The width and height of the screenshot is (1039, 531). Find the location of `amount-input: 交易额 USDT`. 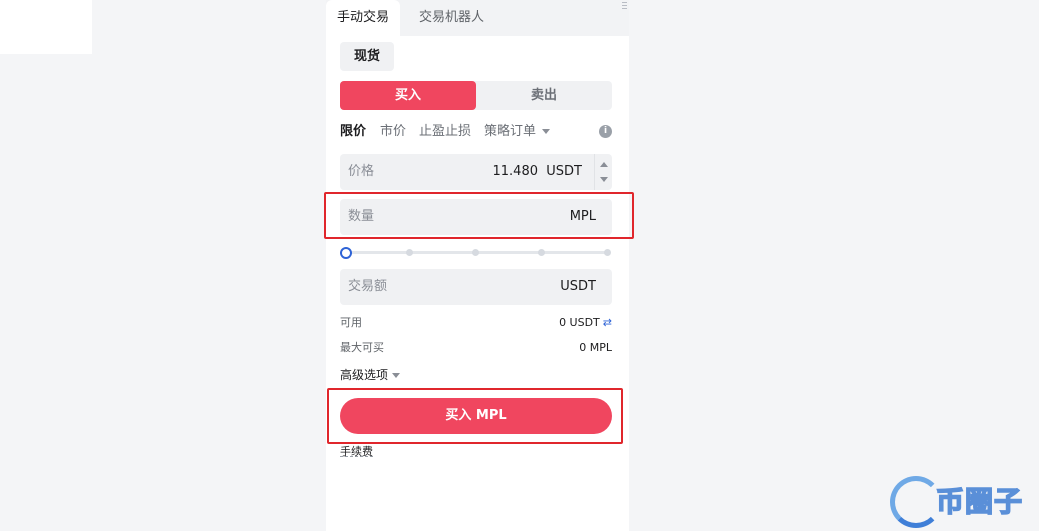

amount-input: 交易额 USDT is located at coordinates (476, 287).